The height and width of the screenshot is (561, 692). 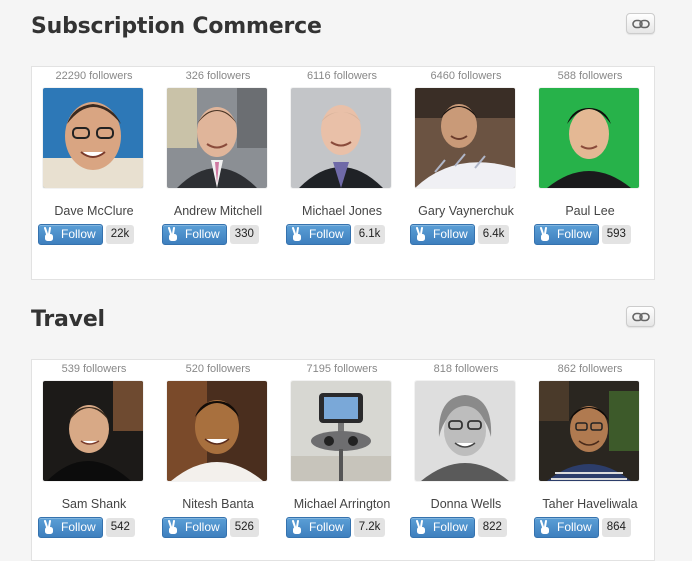 I want to click on followers-count-text: 6116 followers, so click(x=342, y=76).